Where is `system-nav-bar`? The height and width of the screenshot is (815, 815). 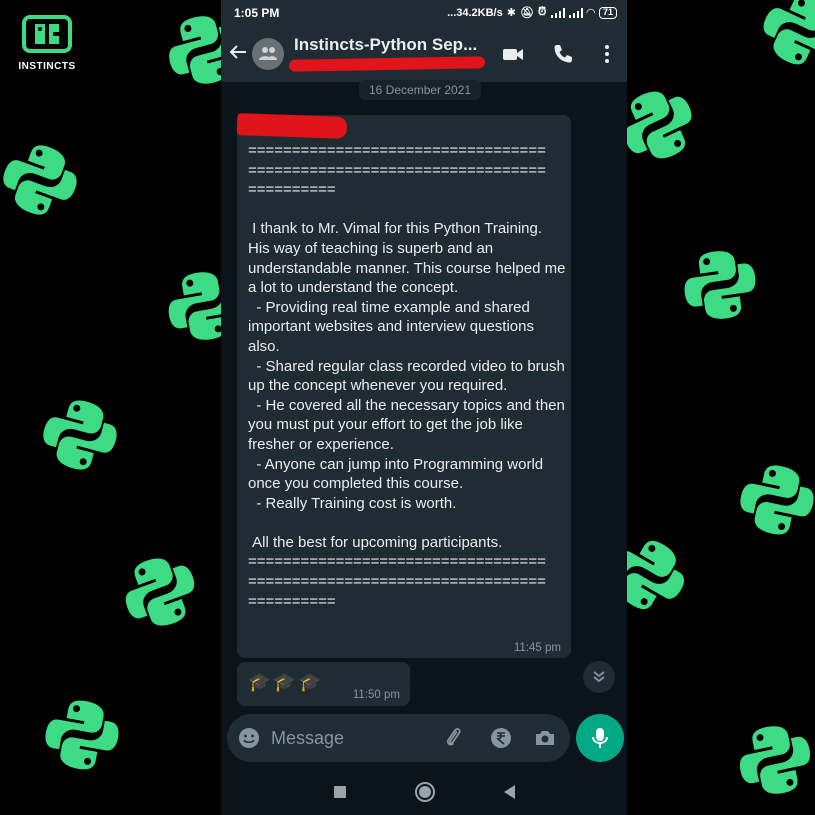
system-nav-bar is located at coordinates (424, 791).